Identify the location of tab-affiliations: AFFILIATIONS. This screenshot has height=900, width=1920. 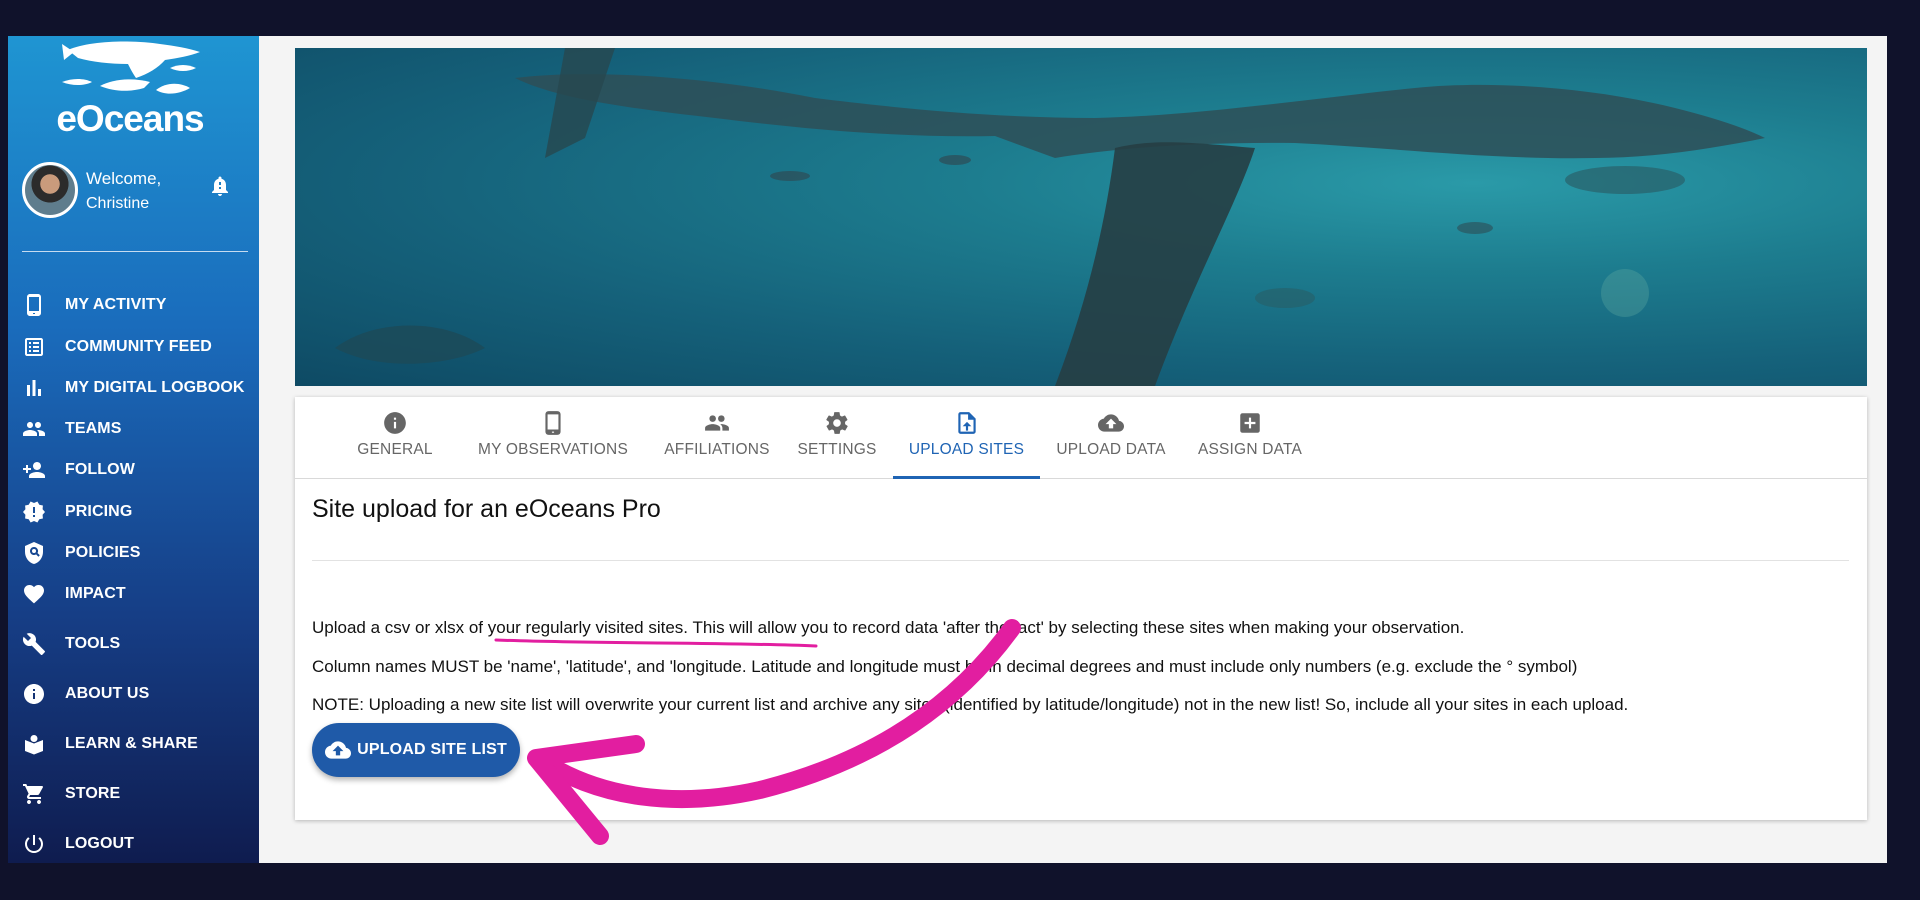
(717, 437).